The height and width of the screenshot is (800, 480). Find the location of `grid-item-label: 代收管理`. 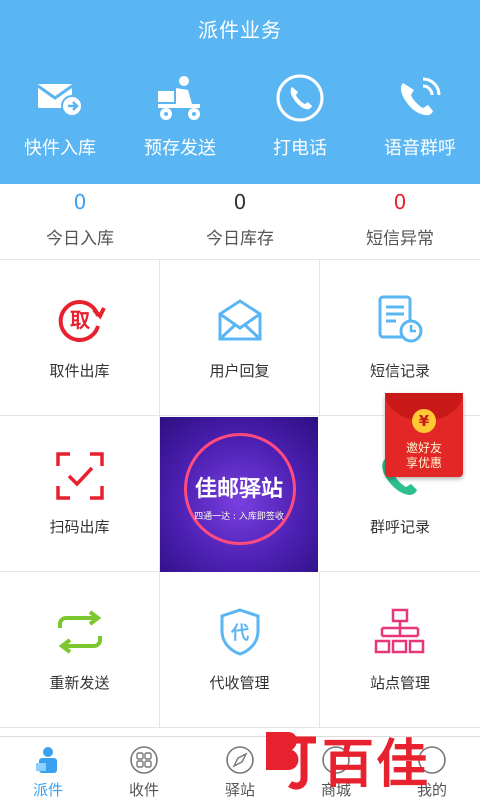

grid-item-label: 代收管理 is located at coordinates (239, 683).